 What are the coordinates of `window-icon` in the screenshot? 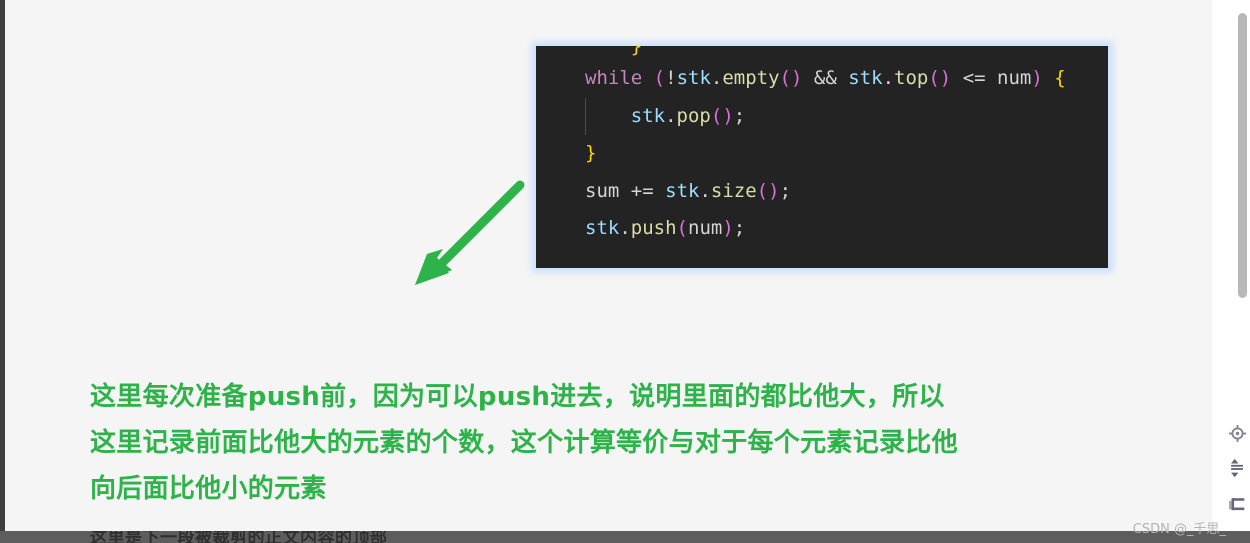 It's located at (1237, 505).